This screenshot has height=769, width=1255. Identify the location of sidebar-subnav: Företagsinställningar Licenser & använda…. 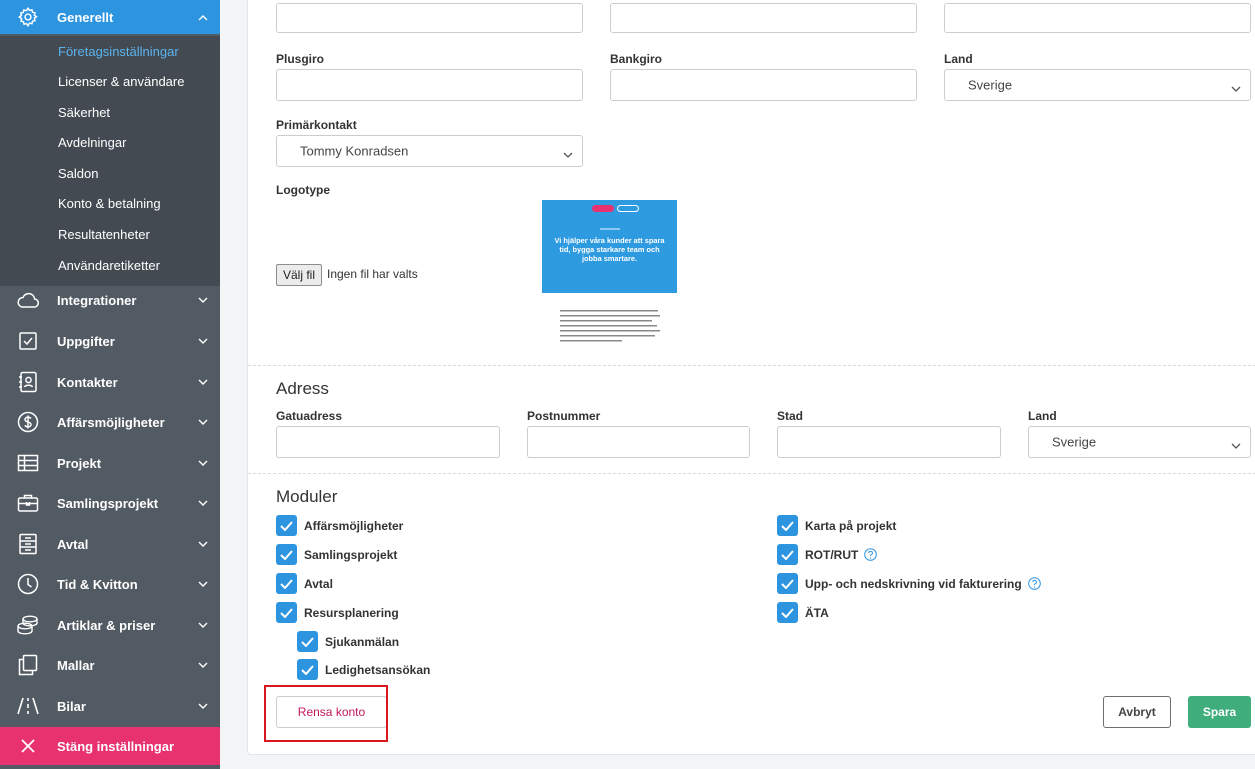
(110, 161).